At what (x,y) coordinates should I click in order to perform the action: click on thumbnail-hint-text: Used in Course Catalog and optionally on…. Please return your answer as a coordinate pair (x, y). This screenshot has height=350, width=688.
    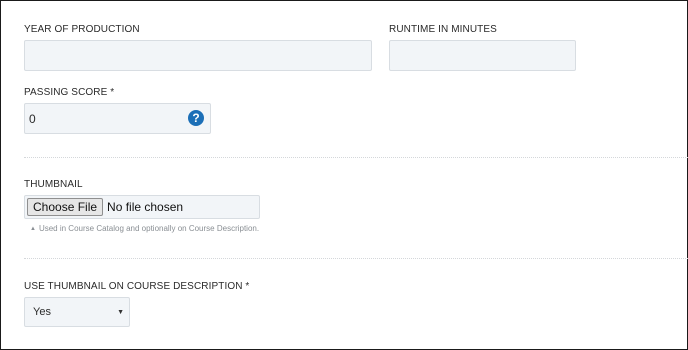
    Looking at the image, I should click on (149, 228).